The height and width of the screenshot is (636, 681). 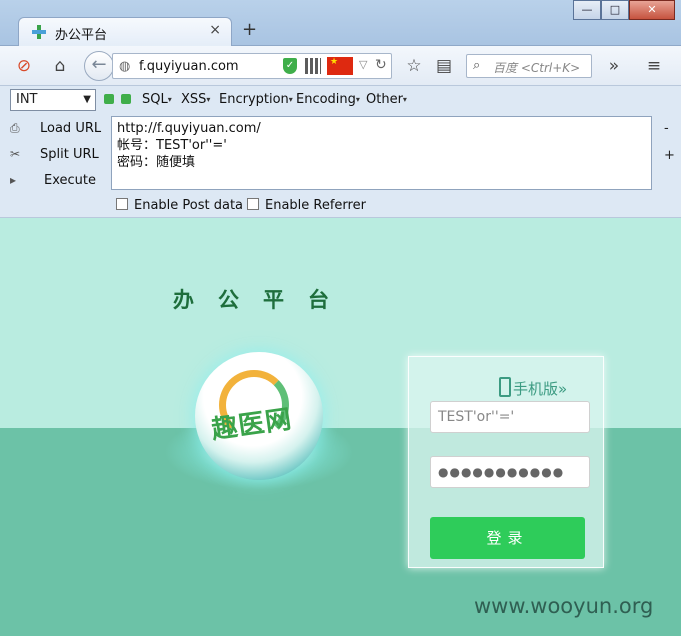 I want to click on encoding-menu: Encoding▾, so click(x=328, y=99).